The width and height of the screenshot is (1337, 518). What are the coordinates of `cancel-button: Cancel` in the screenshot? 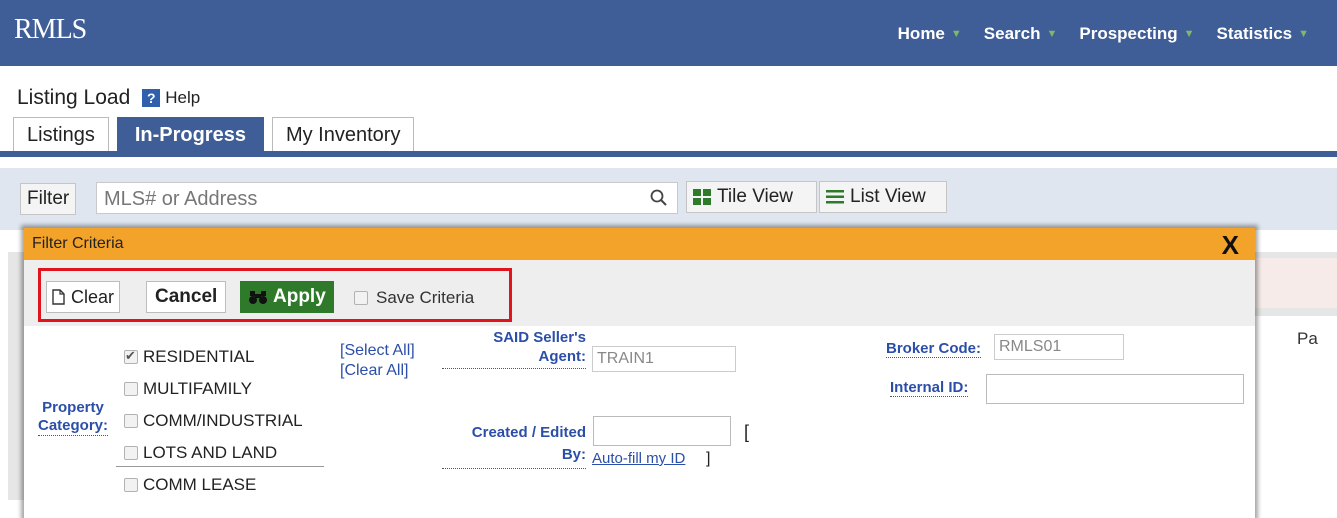 It's located at (186, 297).